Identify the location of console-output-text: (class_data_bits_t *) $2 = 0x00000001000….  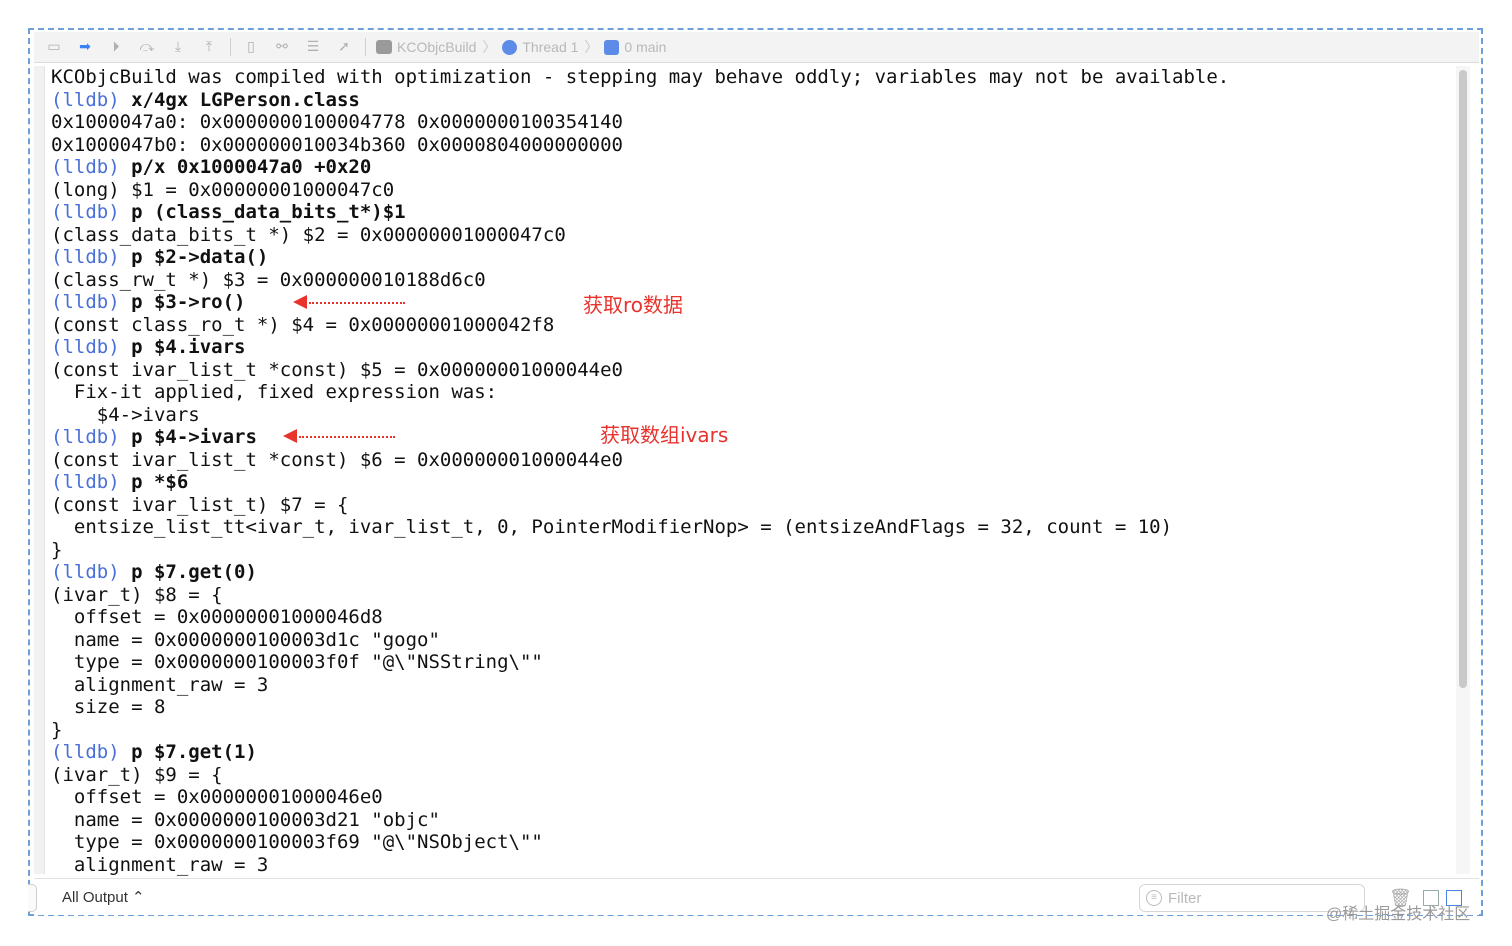
(308, 234).